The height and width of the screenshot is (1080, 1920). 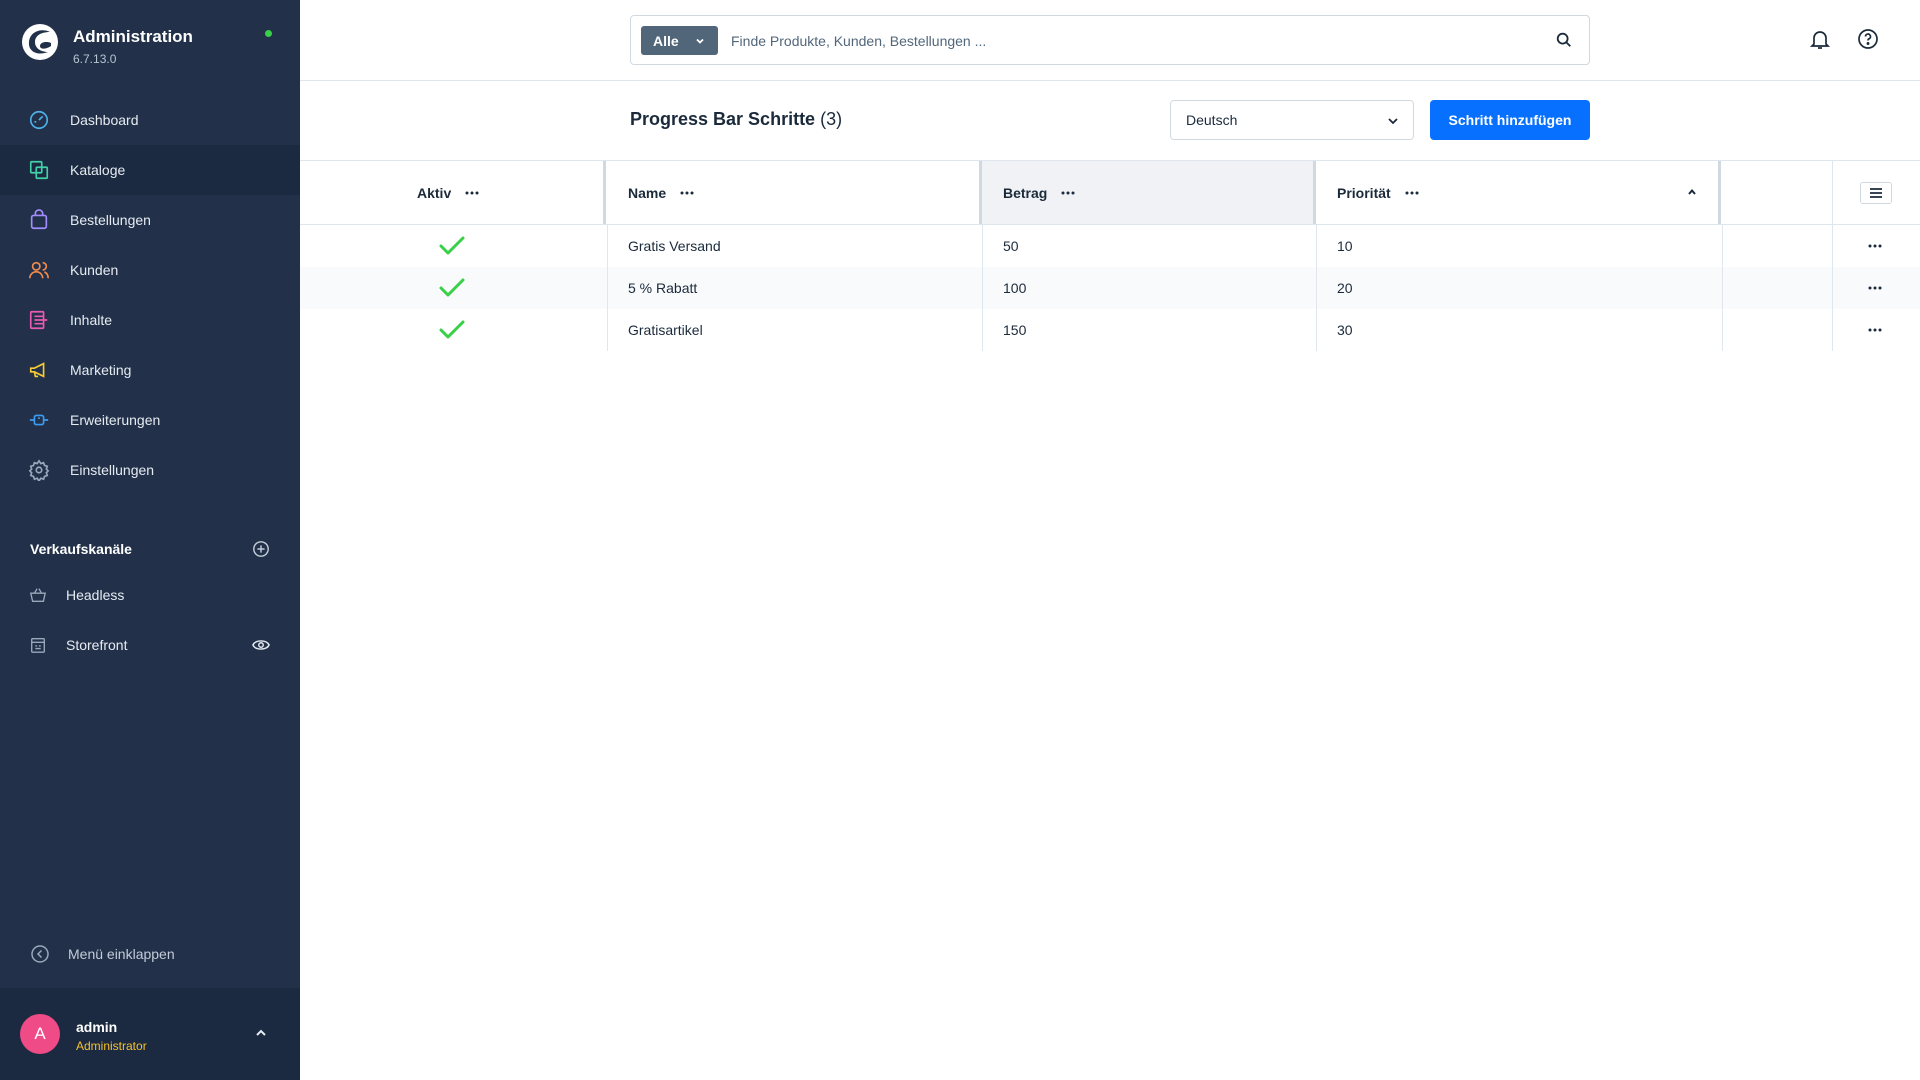 I want to click on column-header-active: Aktiv, so click(x=448, y=192).